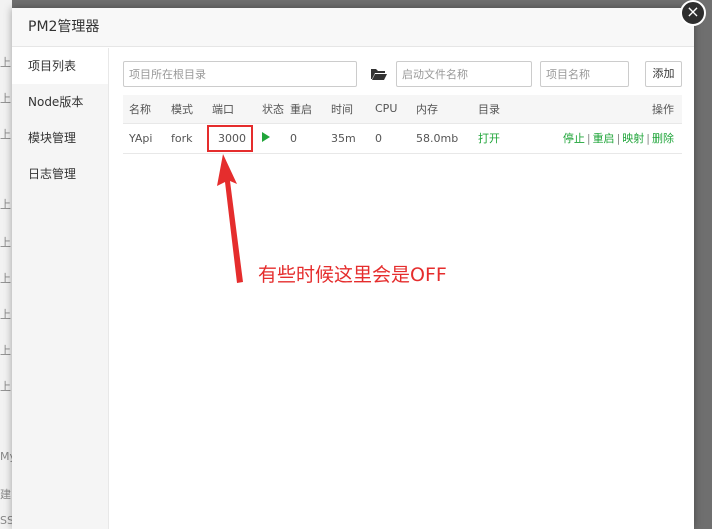  I want to click on table-header-row: 名称 模式 端口 状态 重启 时间 CPU 内存 目录 操作, so click(402, 109).